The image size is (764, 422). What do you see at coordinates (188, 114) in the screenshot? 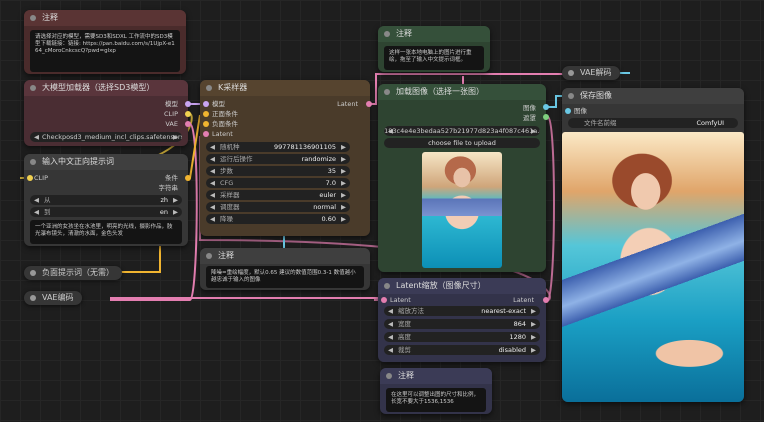
I see `output-clip-socket` at bounding box center [188, 114].